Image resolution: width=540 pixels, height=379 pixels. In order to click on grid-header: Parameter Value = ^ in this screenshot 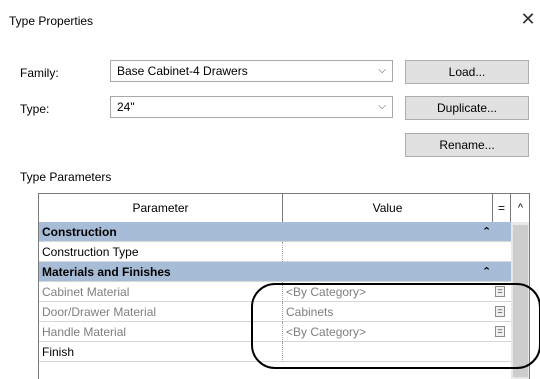, I will do `click(284, 208)`.